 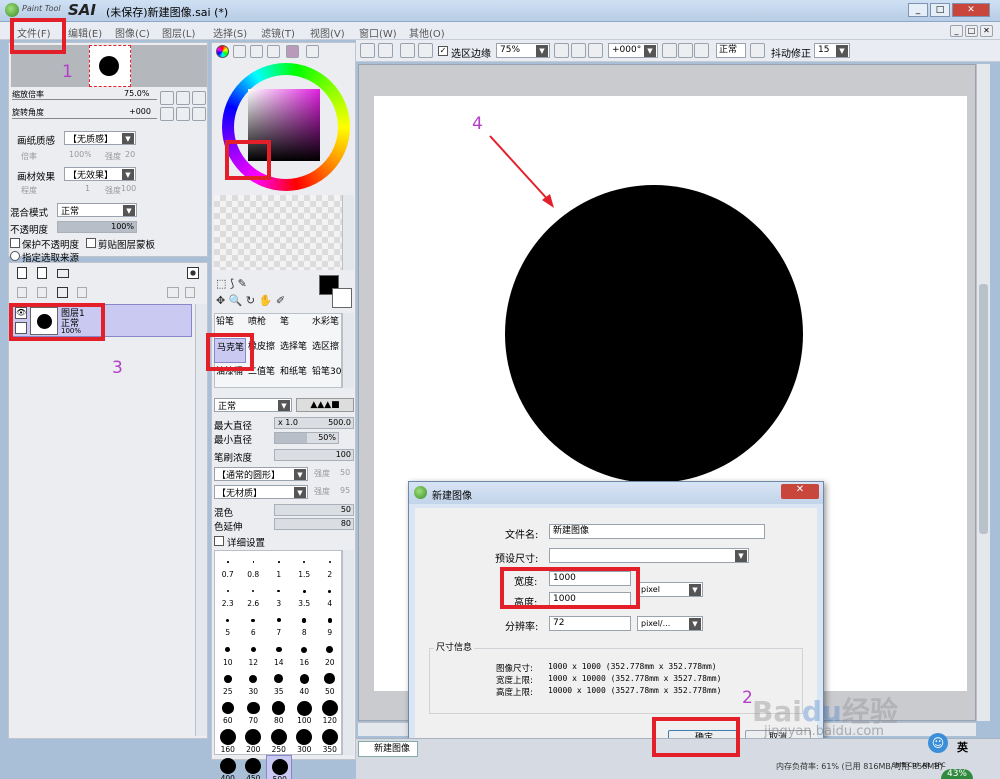 I want to click on document-tab: 新建图像, so click(x=388, y=749).